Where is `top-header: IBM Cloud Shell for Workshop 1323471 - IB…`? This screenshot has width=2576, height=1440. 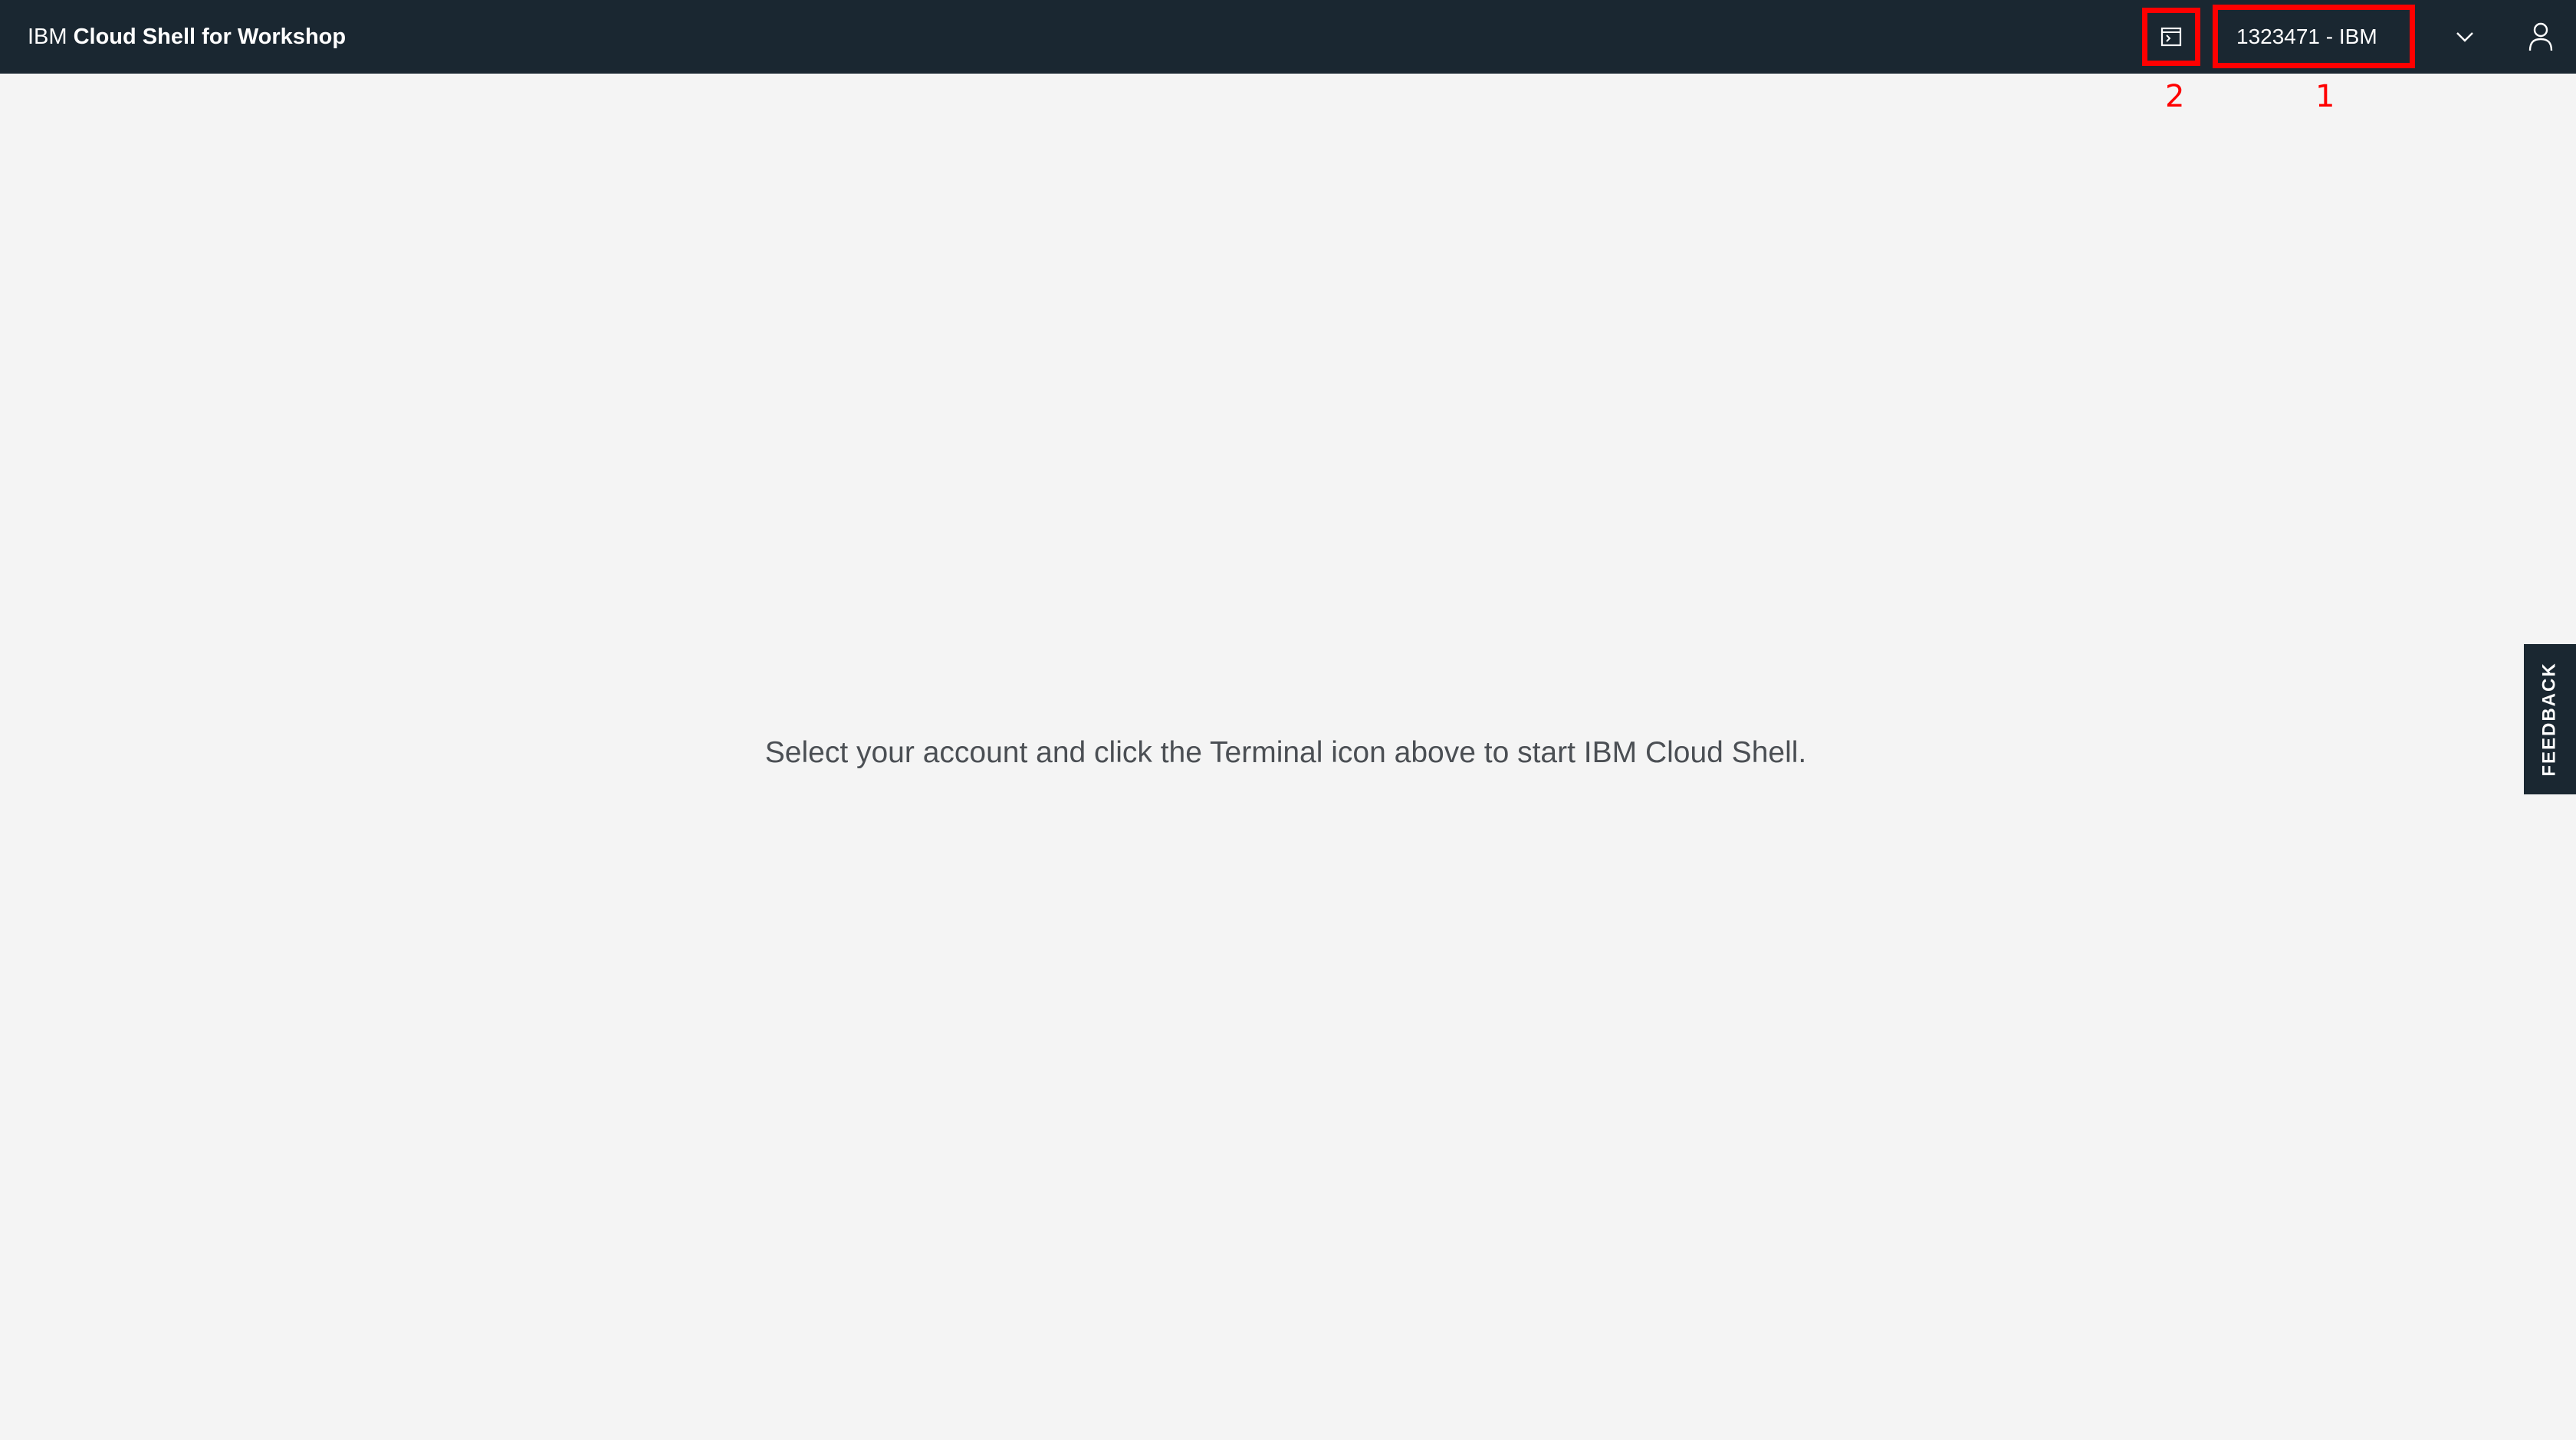 top-header: IBM Cloud Shell for Workshop 1323471 - IB… is located at coordinates (1288, 37).